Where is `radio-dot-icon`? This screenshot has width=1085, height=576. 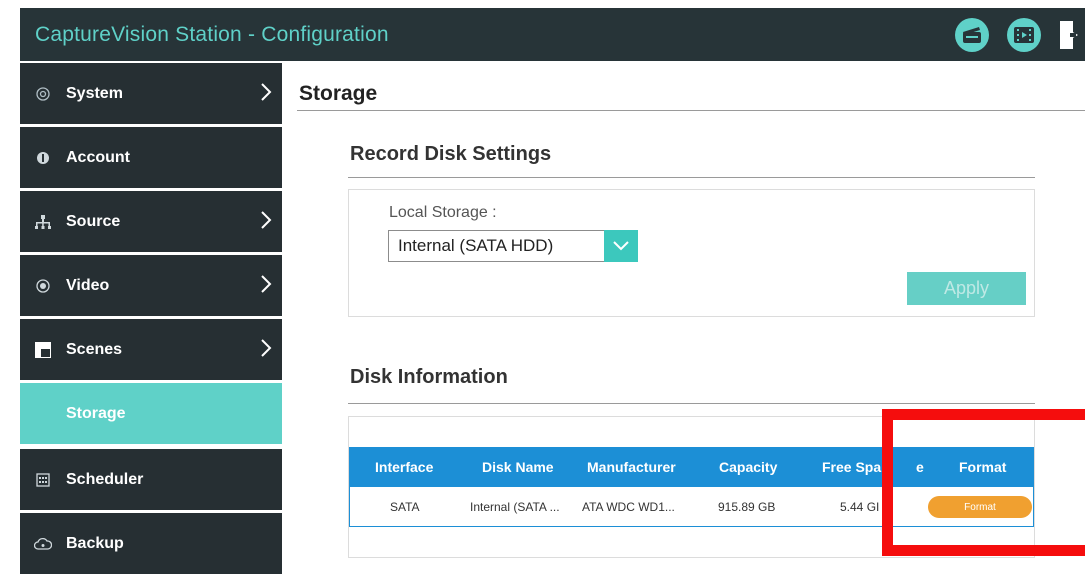
radio-dot-icon is located at coordinates (43, 285).